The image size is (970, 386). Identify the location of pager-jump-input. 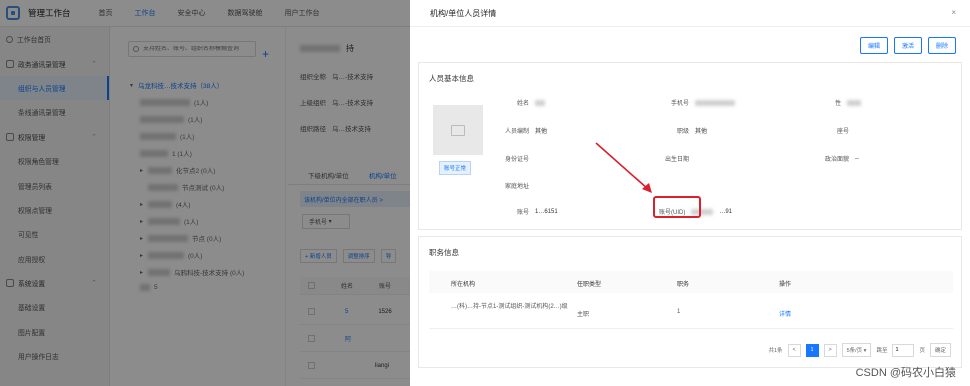
(903, 350).